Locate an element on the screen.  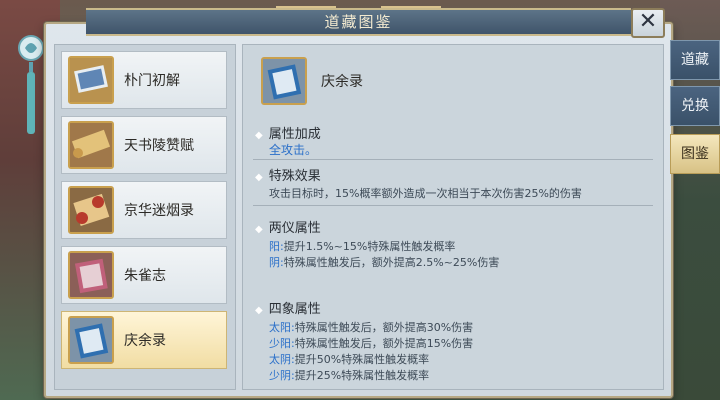
title-bar: 道藏图鉴 is located at coordinates (358, 20).